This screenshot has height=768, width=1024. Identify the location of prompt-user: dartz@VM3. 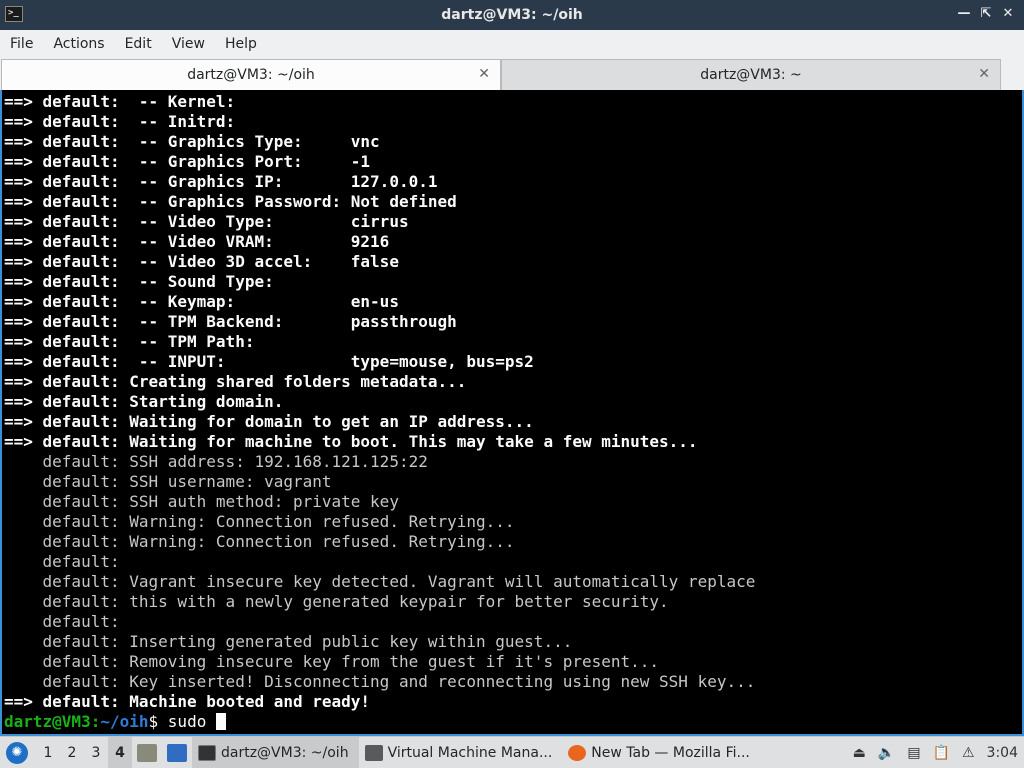
(47, 721).